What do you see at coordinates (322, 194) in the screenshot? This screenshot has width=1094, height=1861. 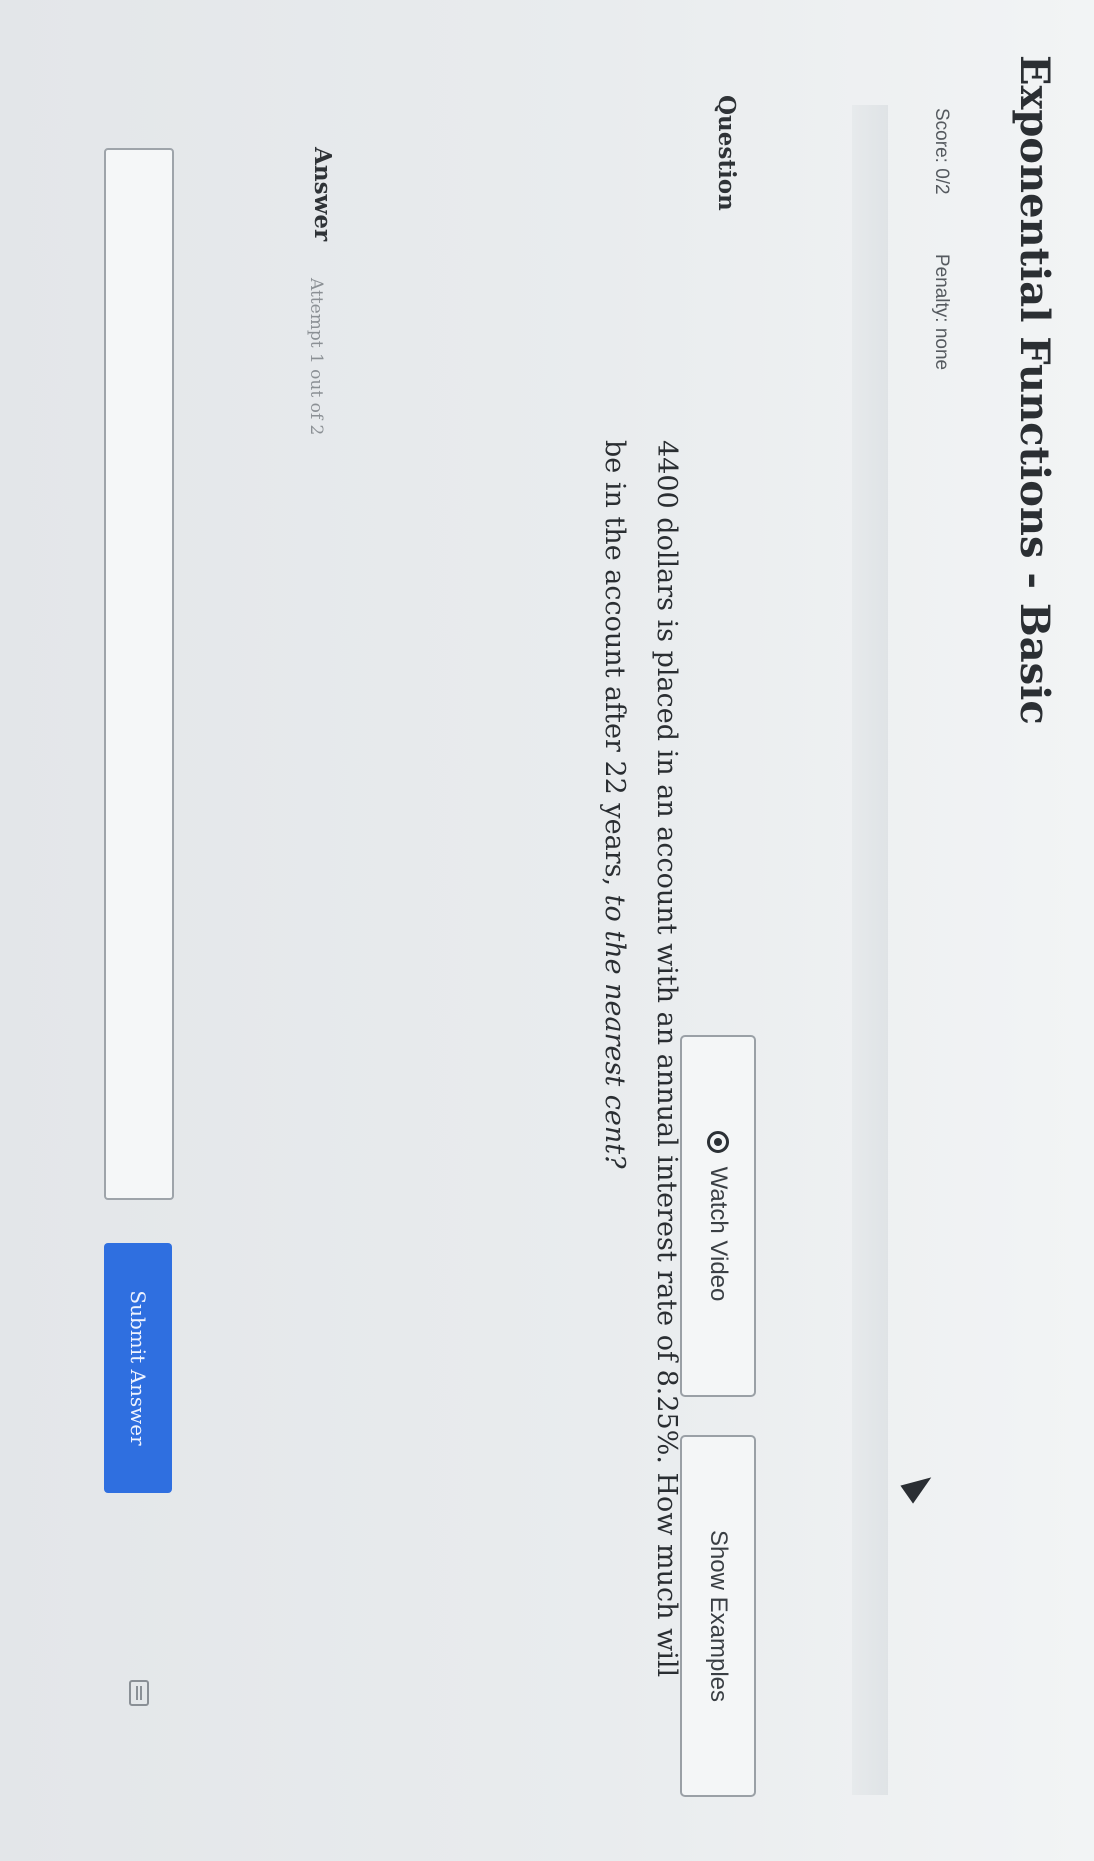 I see `answer-label: Answer` at bounding box center [322, 194].